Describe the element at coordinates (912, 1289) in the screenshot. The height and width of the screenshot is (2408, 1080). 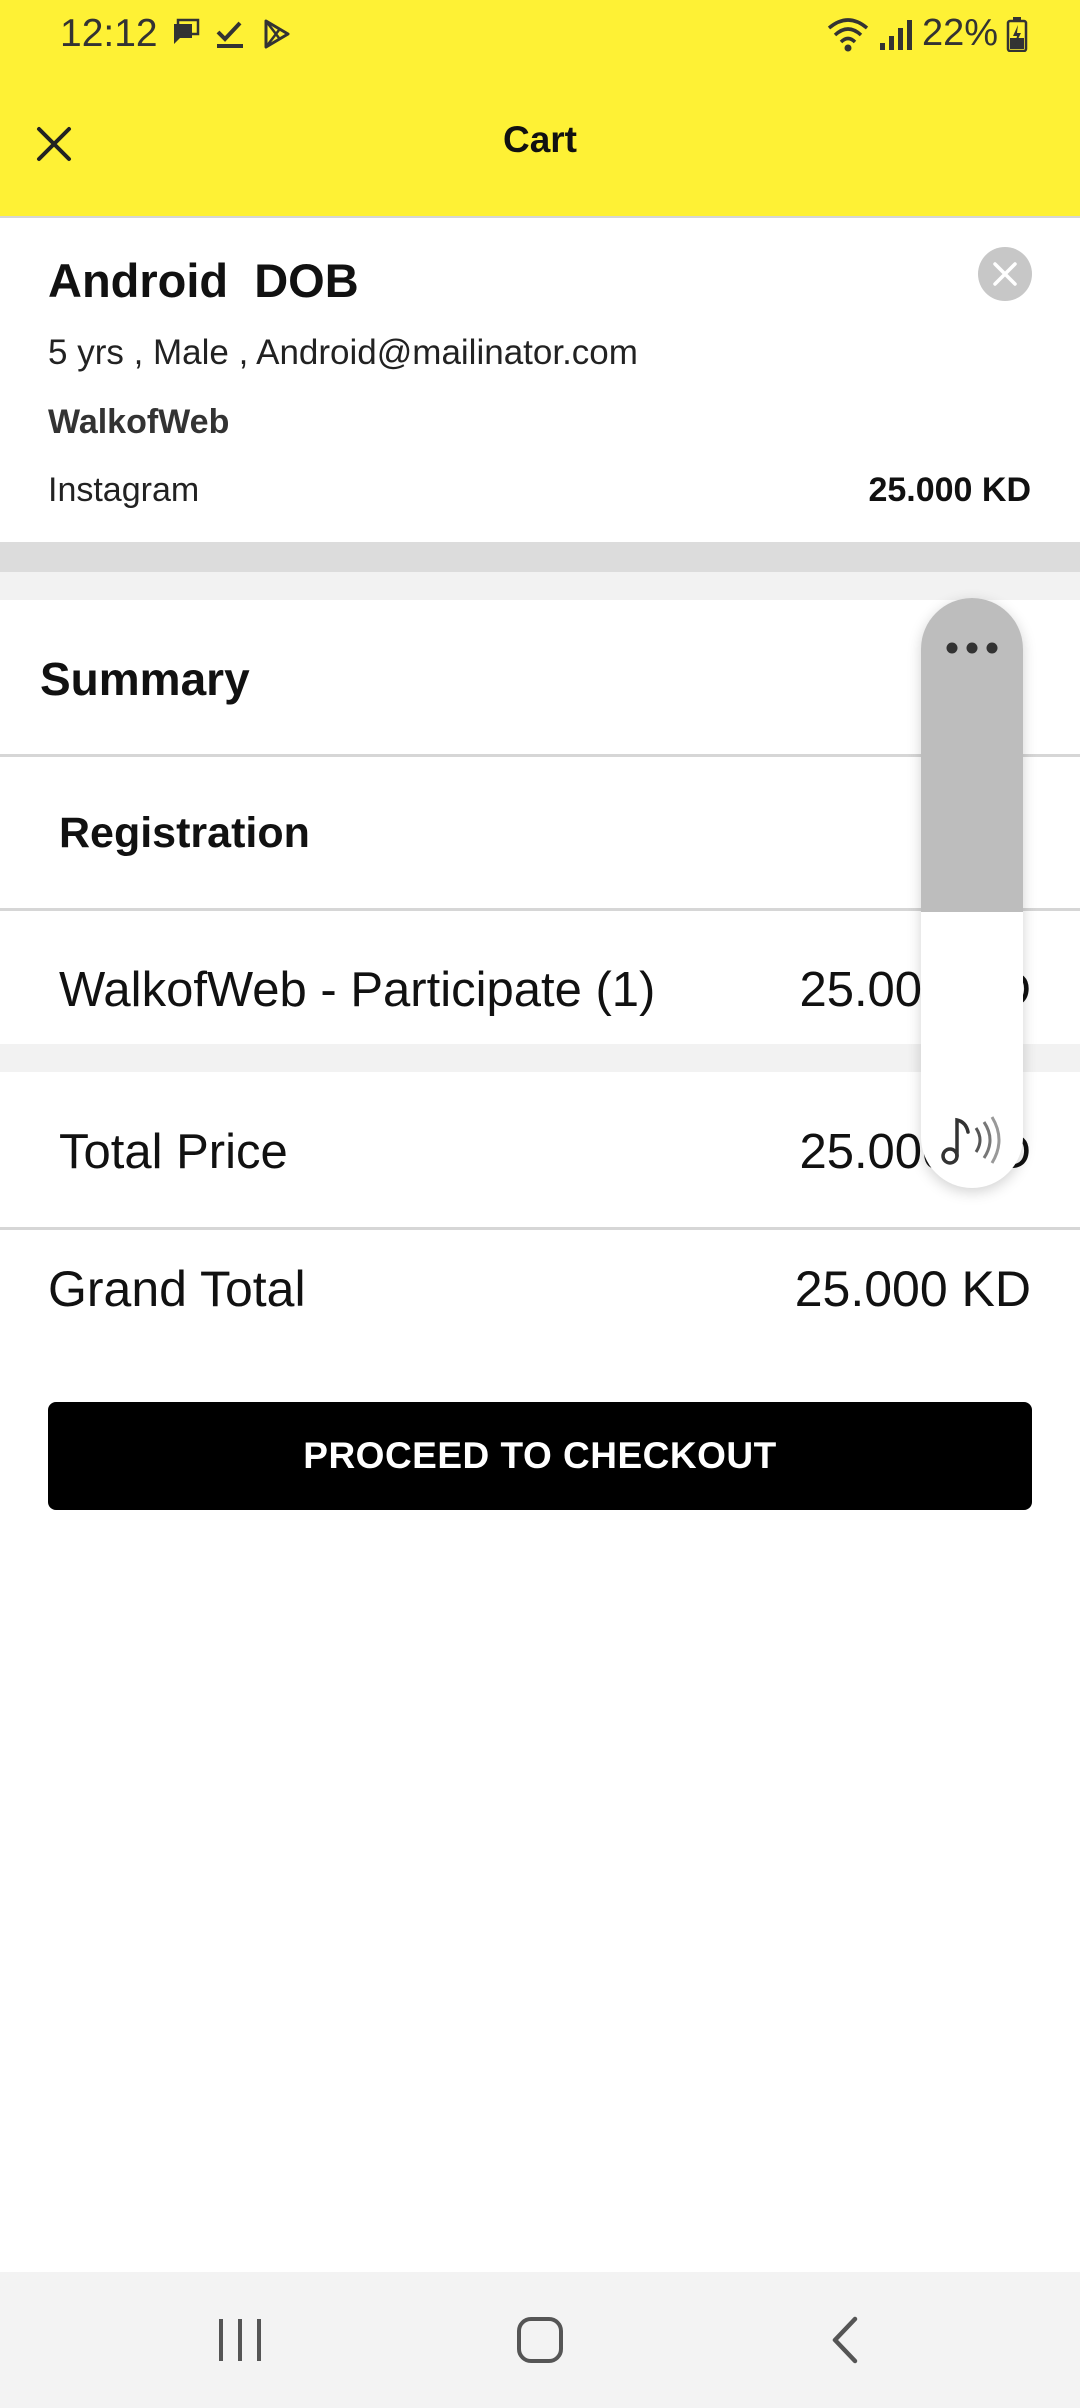
I see `grand-total-value: 25.000 KD` at that location.